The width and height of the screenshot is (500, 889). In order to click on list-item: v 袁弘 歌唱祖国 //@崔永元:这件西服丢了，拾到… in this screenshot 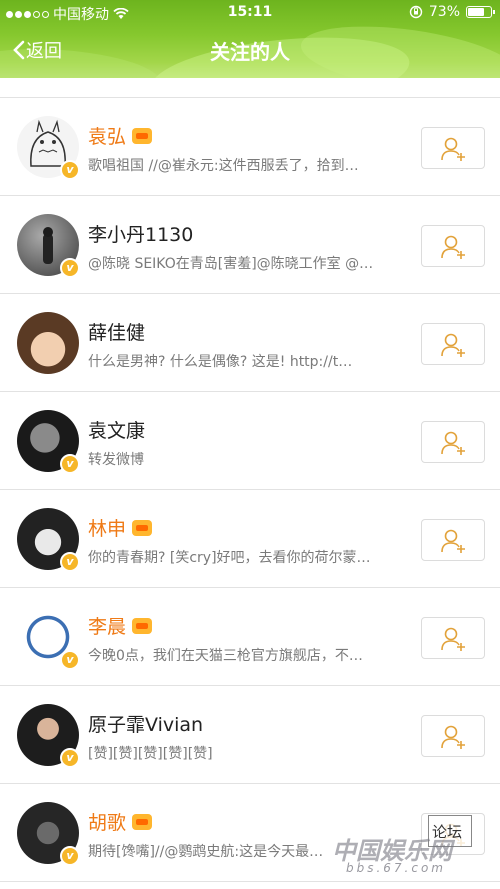, I will do `click(250, 147)`.